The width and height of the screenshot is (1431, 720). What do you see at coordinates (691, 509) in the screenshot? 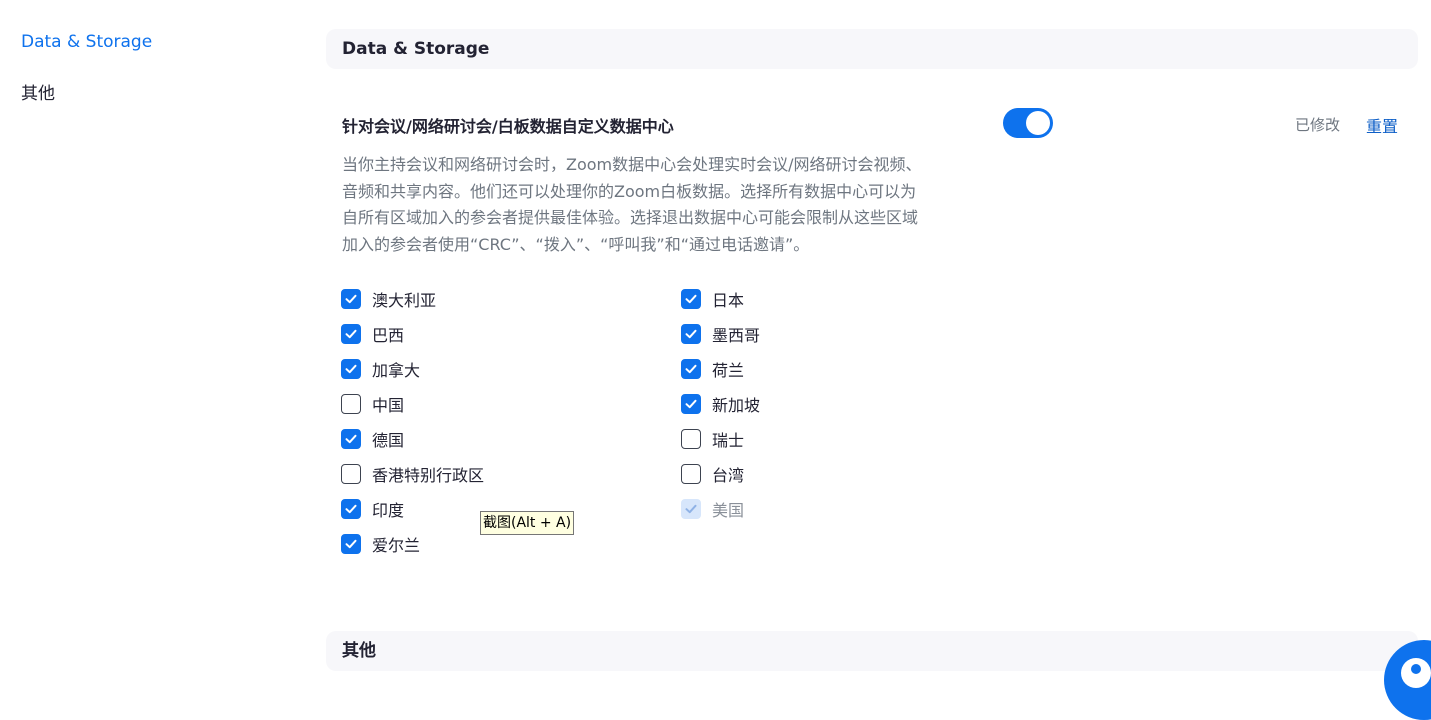
I see `checkbox-disabled-checked-icon` at bounding box center [691, 509].